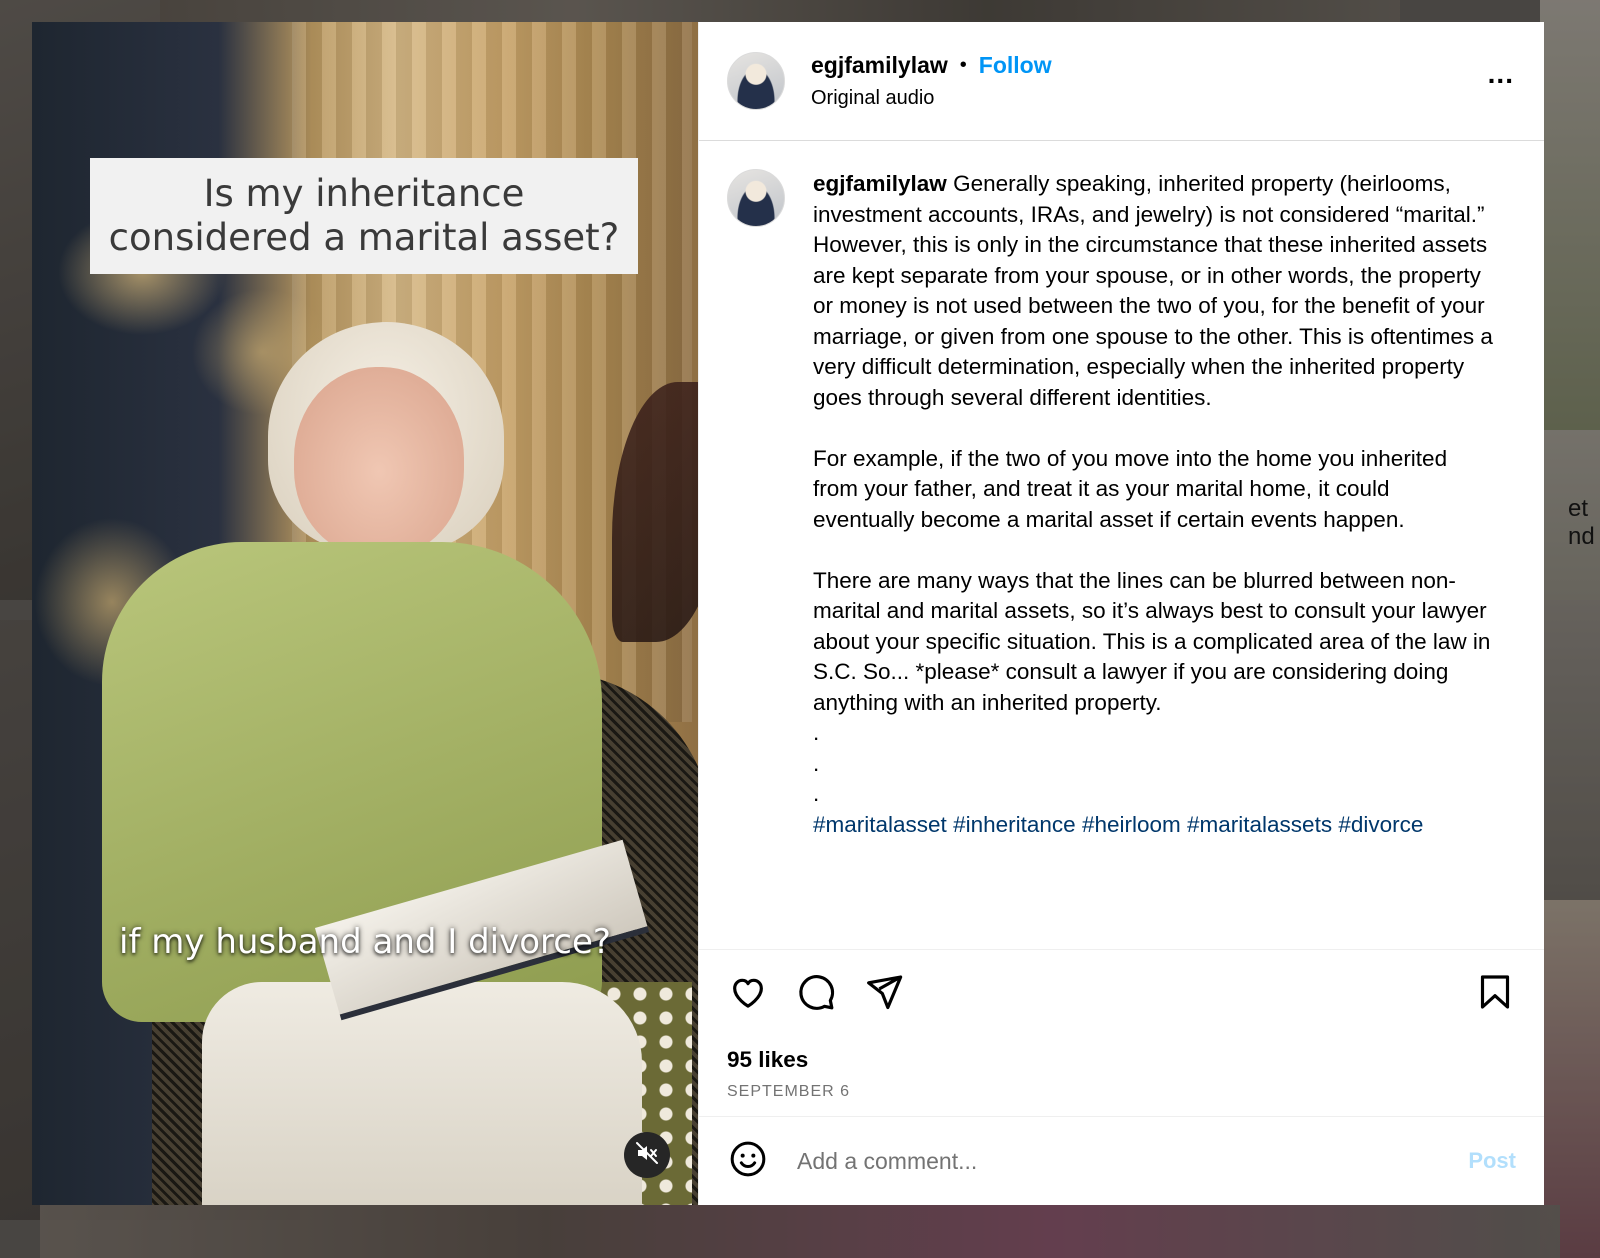  What do you see at coordinates (1131, 824) in the screenshot?
I see `hashtag-link: #heirloom` at bounding box center [1131, 824].